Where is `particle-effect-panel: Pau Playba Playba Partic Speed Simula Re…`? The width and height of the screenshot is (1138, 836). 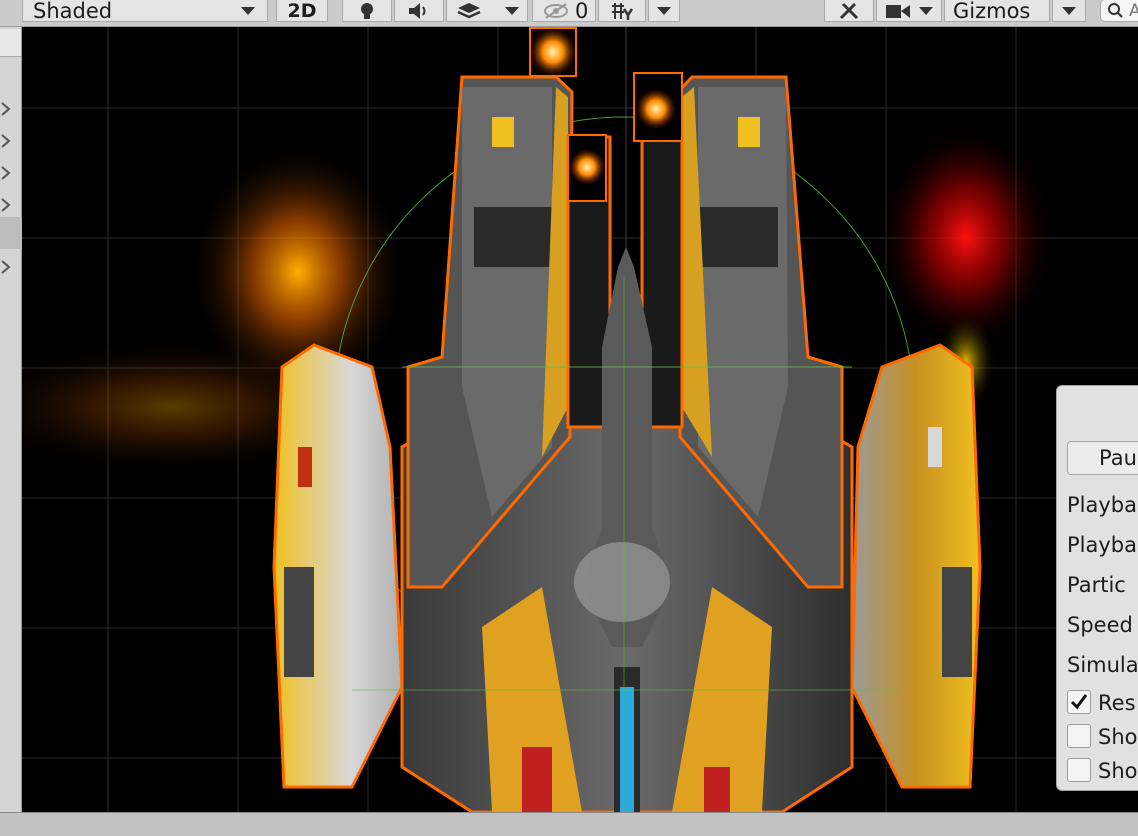
particle-effect-panel: Pau Playba Playba Partic Speed Simula Re… is located at coordinates (1097, 588).